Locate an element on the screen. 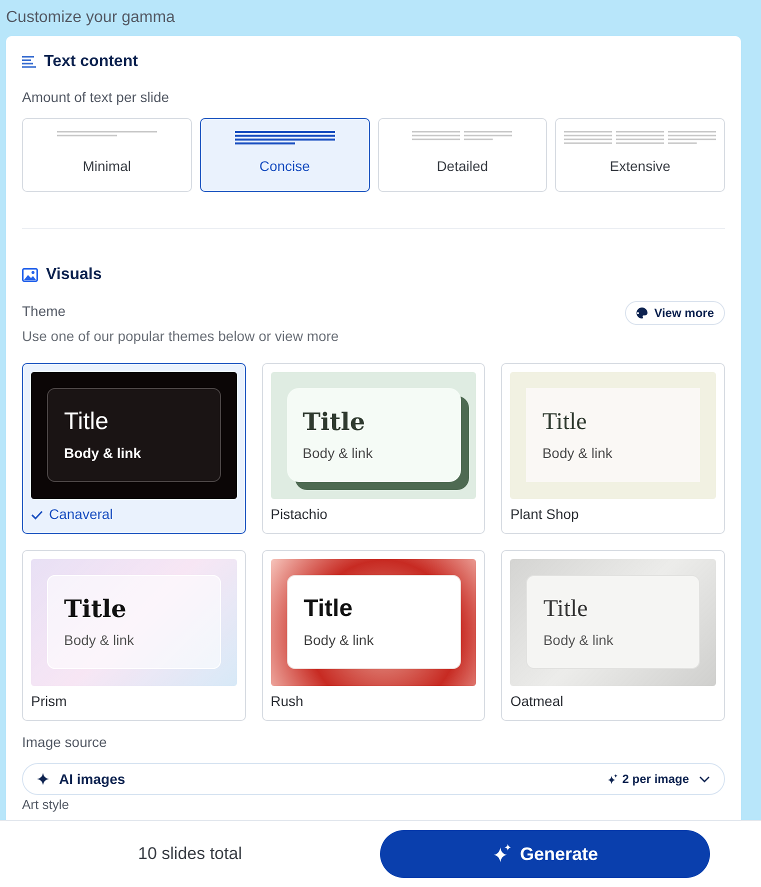 The image size is (761, 887). field-label: Image source is located at coordinates (65, 742).